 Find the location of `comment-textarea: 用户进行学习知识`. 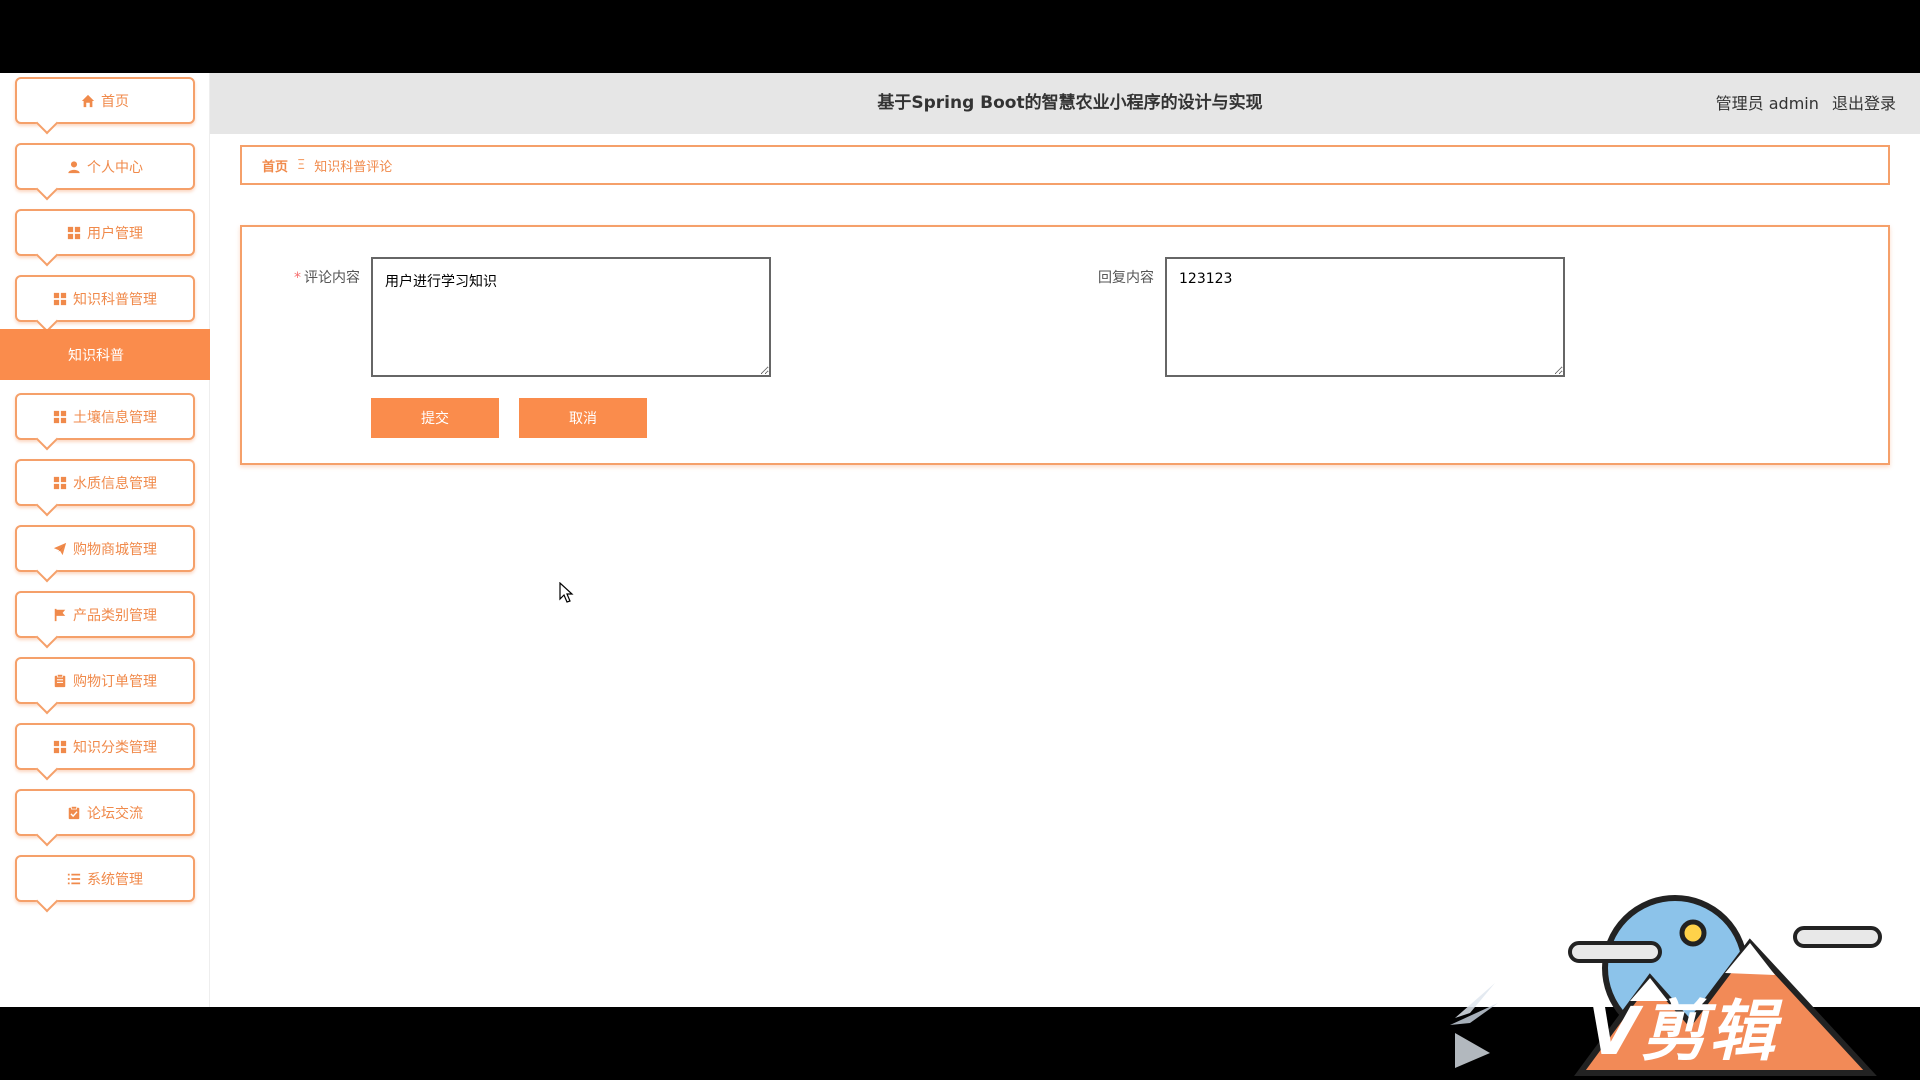

comment-textarea: 用户进行学习知识 is located at coordinates (571, 317).